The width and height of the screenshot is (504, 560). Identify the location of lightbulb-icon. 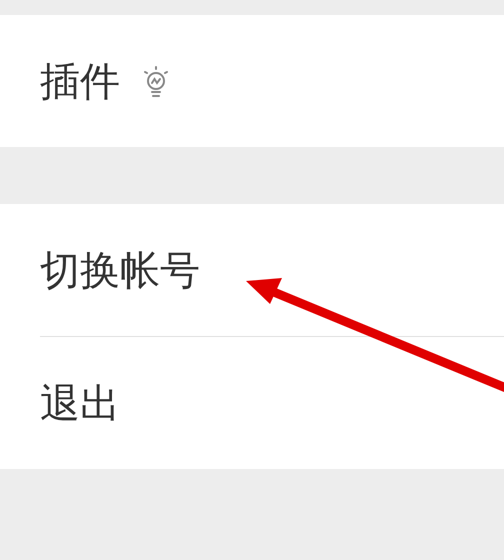
(156, 81).